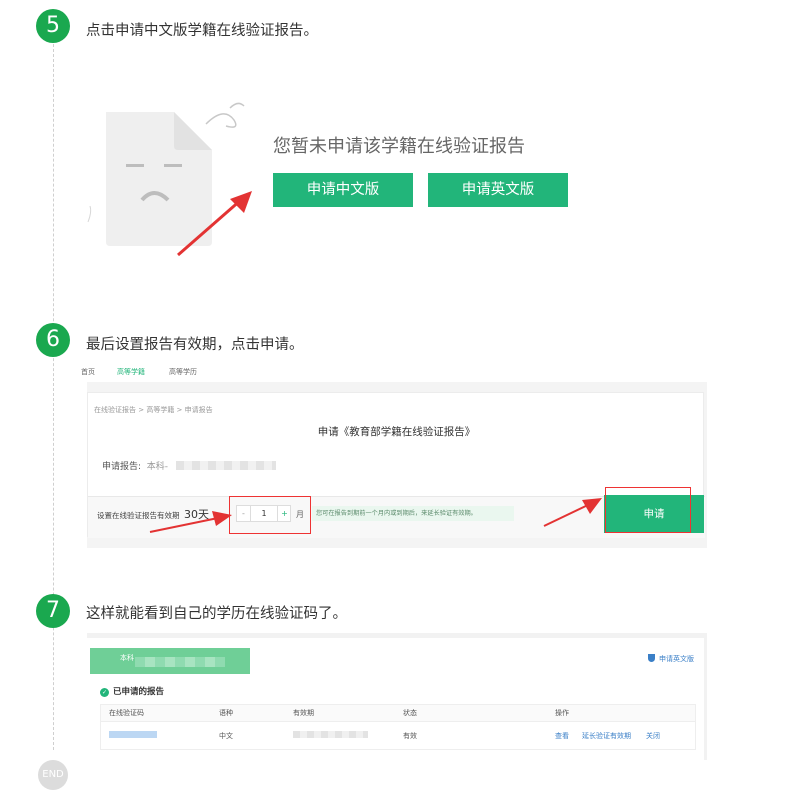 This screenshot has height=805, width=785. Describe the element at coordinates (399, 146) in the screenshot. I see `empty-report-message: 您暂未申请该学籍在线验证报告` at that location.